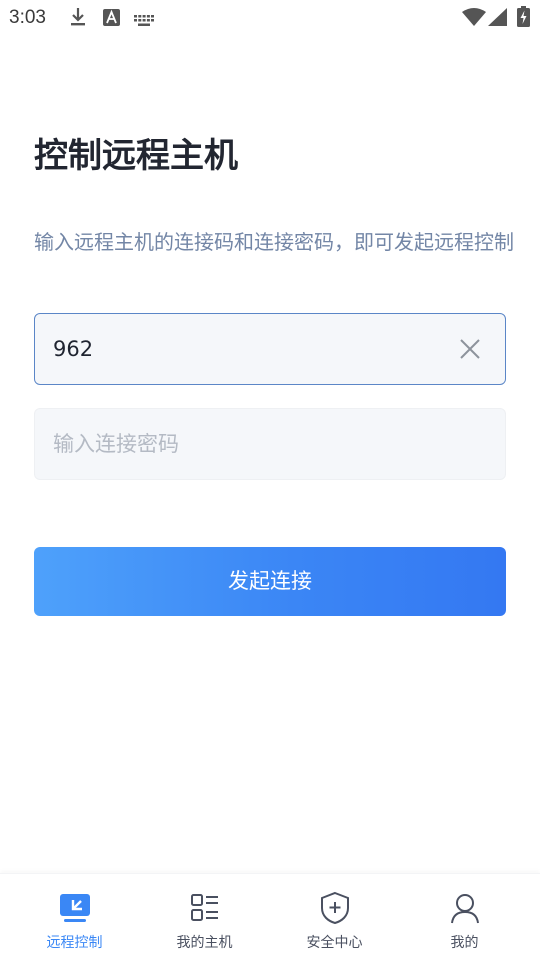  I want to click on page-description: 输入远程主机的连接码和连接密码，即可发起远程控制, so click(274, 242).